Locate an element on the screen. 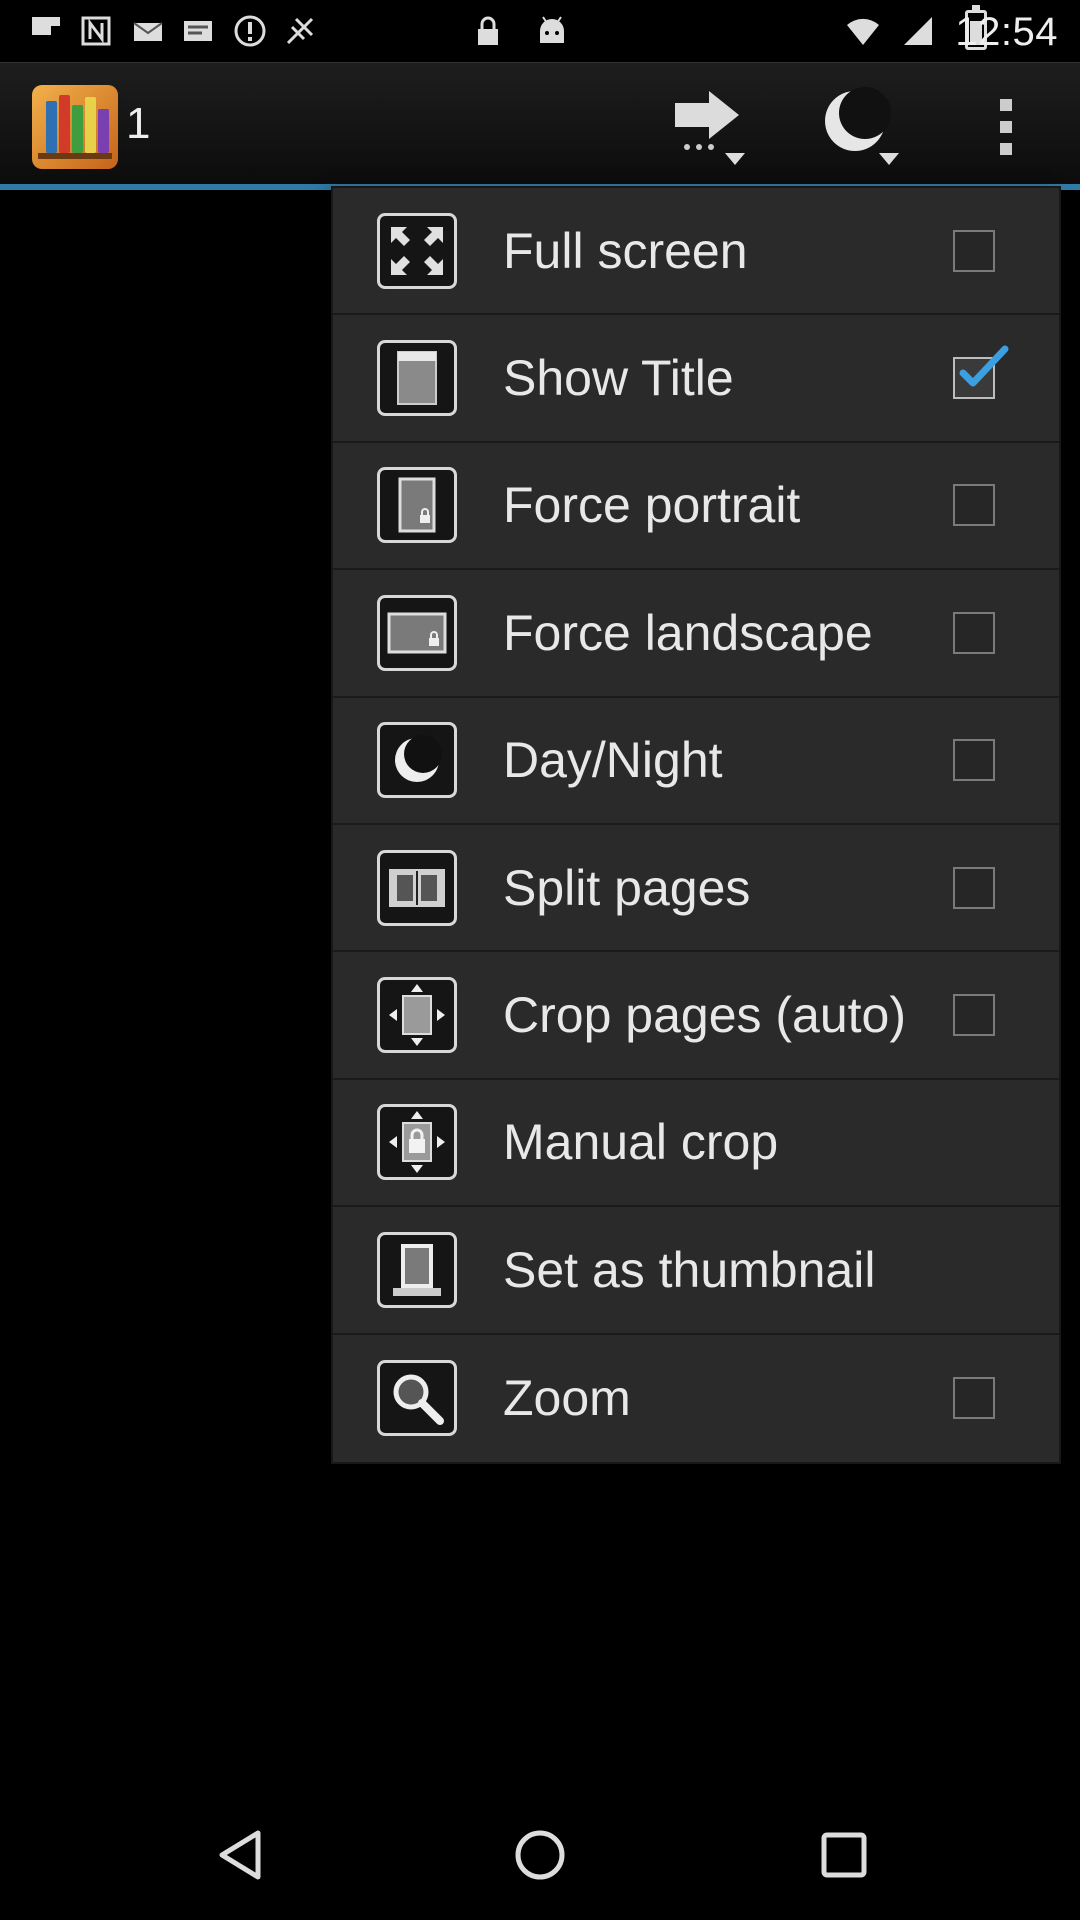 This screenshot has width=1080, height=1920. day-night-icon is located at coordinates (862, 126).